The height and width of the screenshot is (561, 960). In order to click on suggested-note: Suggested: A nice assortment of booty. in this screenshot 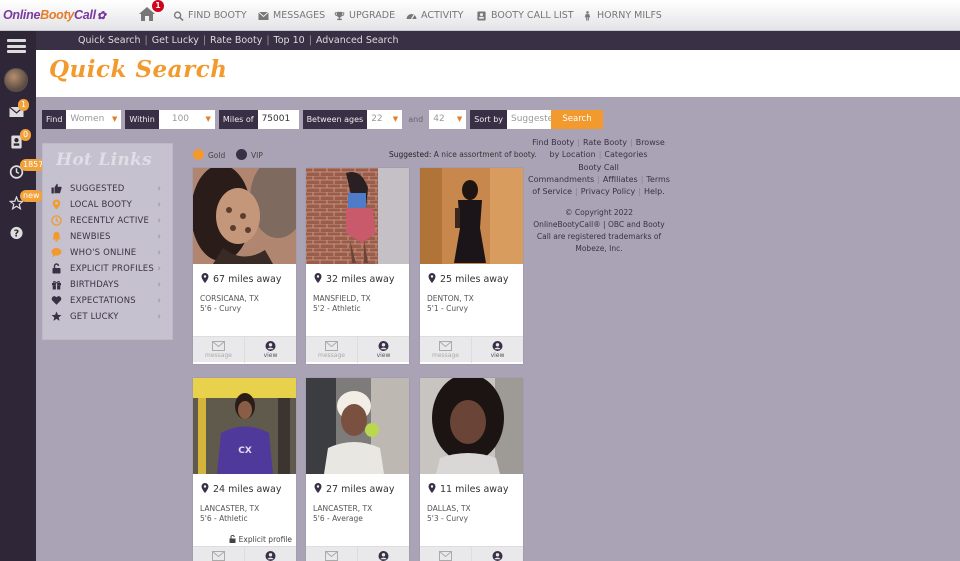, I will do `click(463, 155)`.